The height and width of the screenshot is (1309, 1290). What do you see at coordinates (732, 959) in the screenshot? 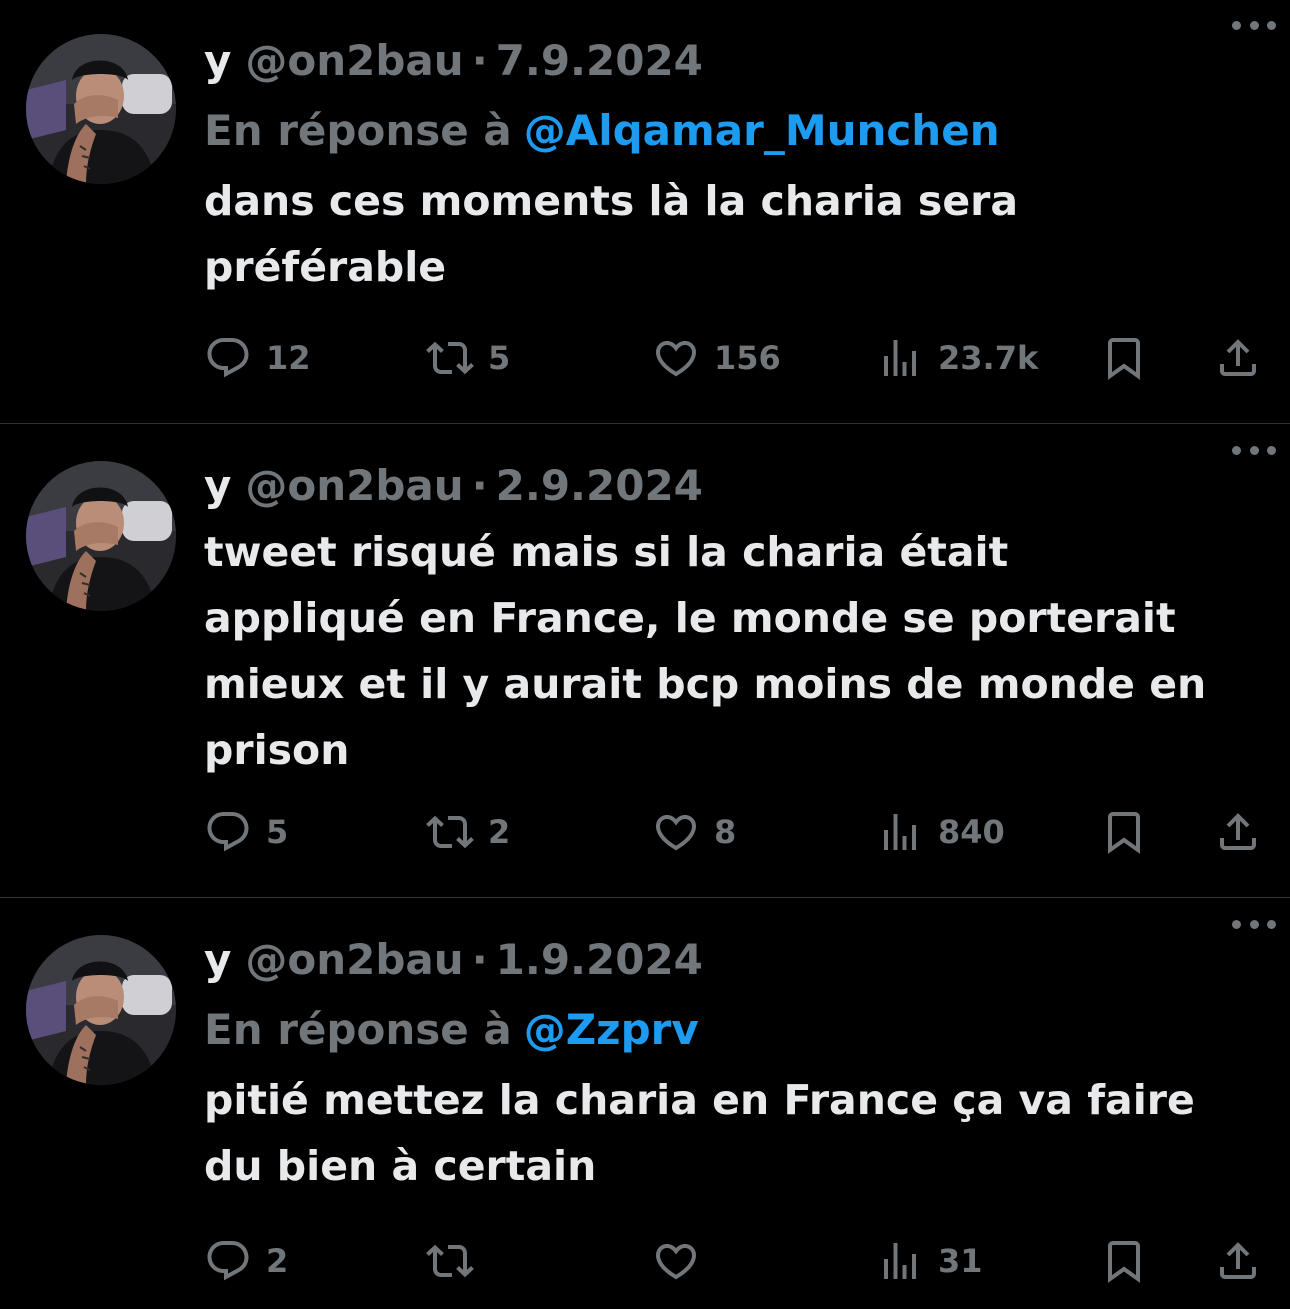
I see `tweet-header: y @on2bau · 1.9.2024` at bounding box center [732, 959].